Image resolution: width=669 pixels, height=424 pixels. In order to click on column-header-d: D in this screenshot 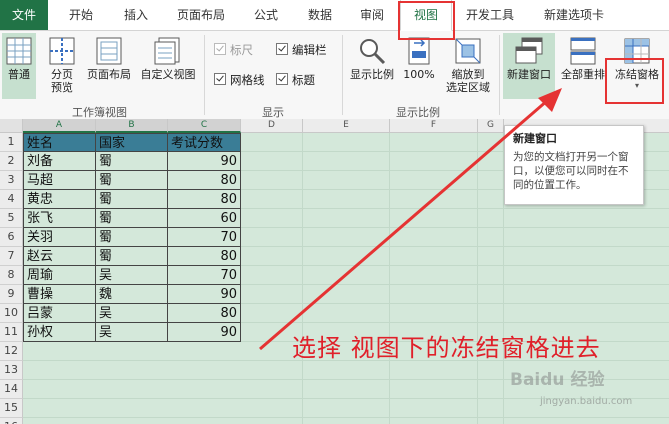, I will do `click(272, 126)`.